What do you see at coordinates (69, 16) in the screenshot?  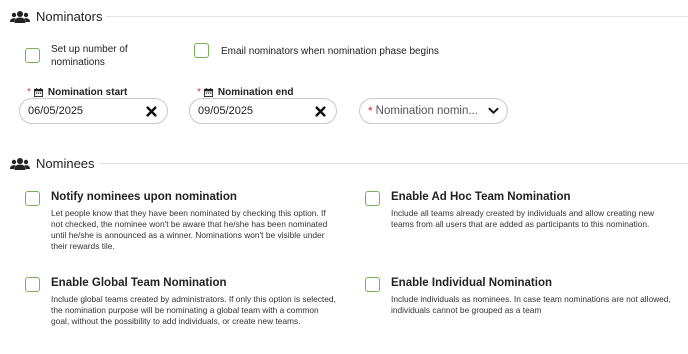 I see `nominators-title: Nominators` at bounding box center [69, 16].